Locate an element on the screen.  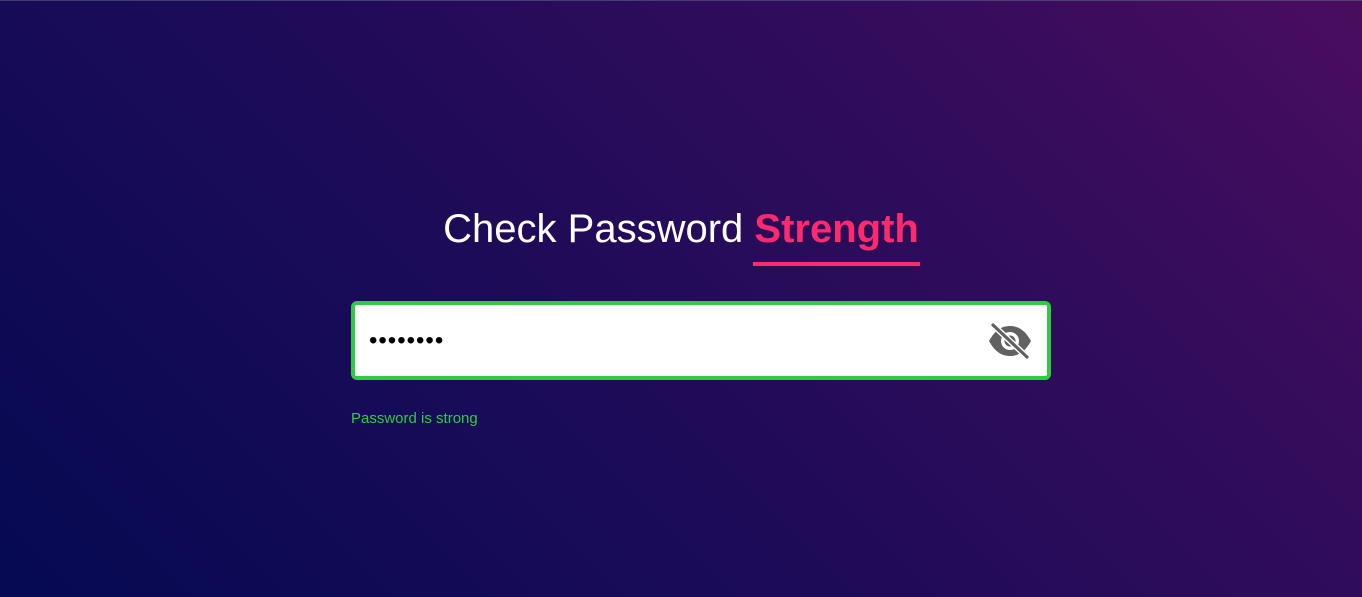
page-title-accent: Strength is located at coordinates (837, 236).